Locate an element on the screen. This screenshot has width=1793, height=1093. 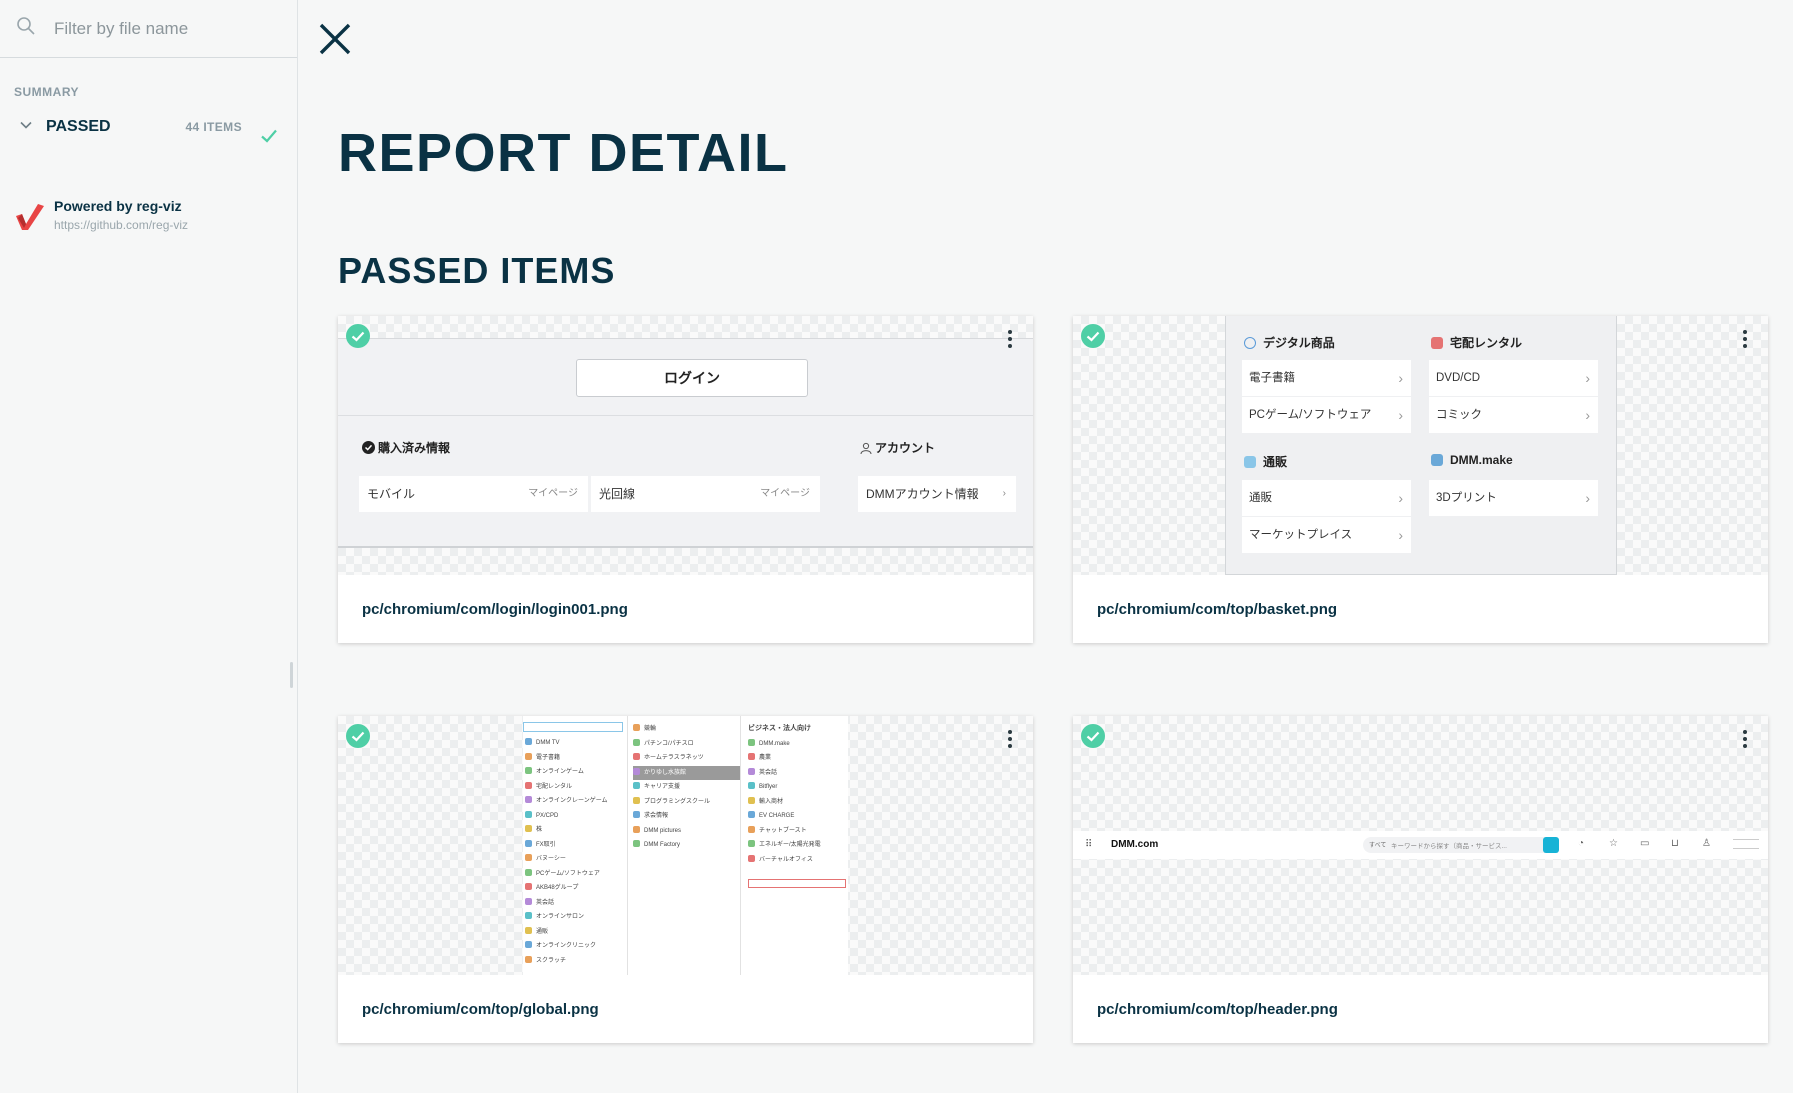
preview-header-adult-toggle is located at coordinates (1746, 844).